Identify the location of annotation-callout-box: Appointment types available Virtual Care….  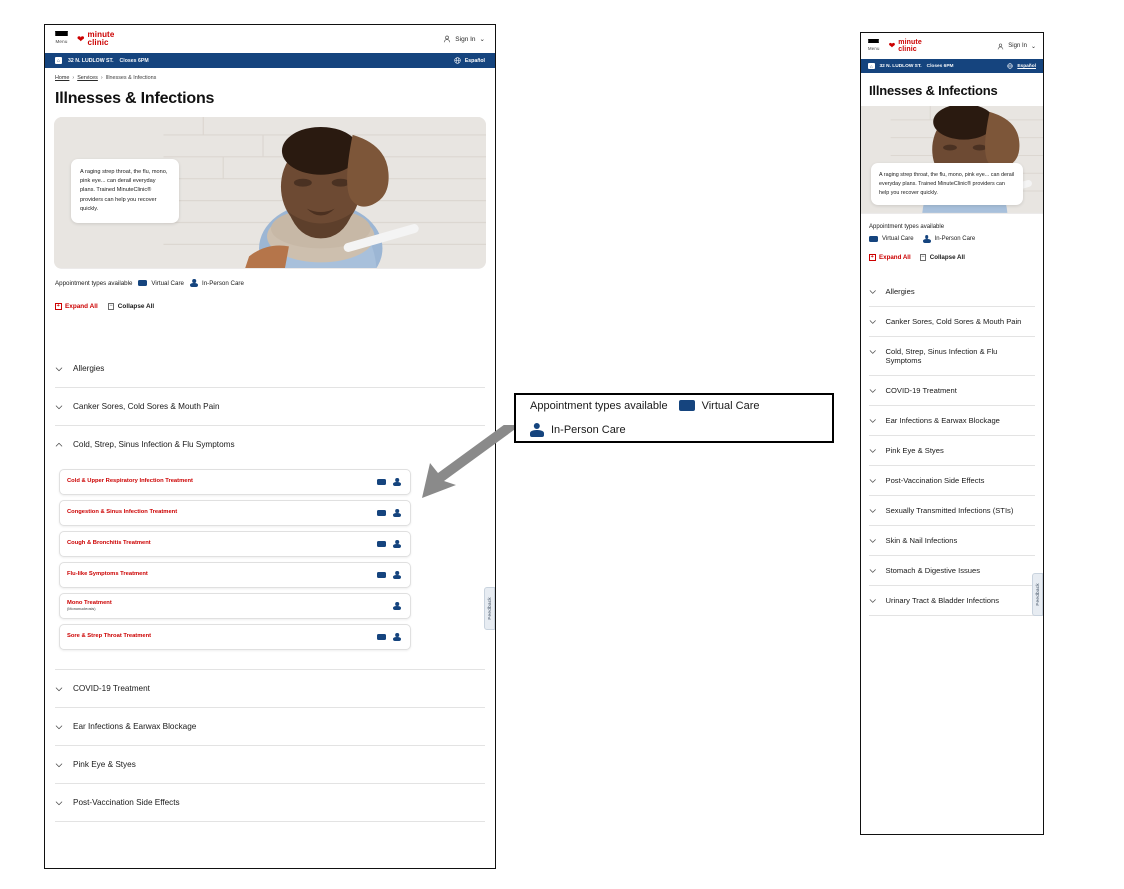
(674, 418).